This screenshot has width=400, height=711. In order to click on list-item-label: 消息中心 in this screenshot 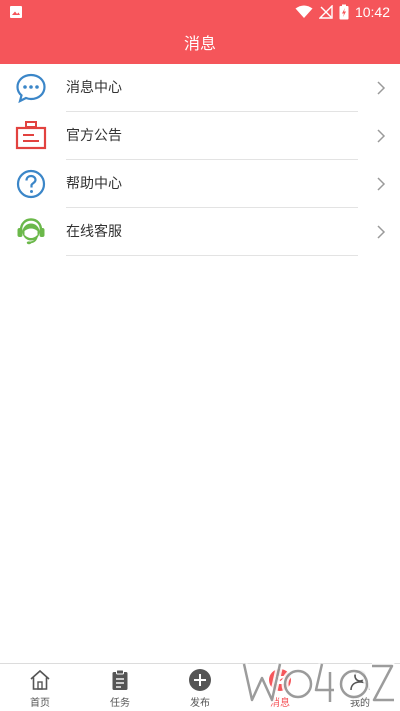, I will do `click(94, 88)`.